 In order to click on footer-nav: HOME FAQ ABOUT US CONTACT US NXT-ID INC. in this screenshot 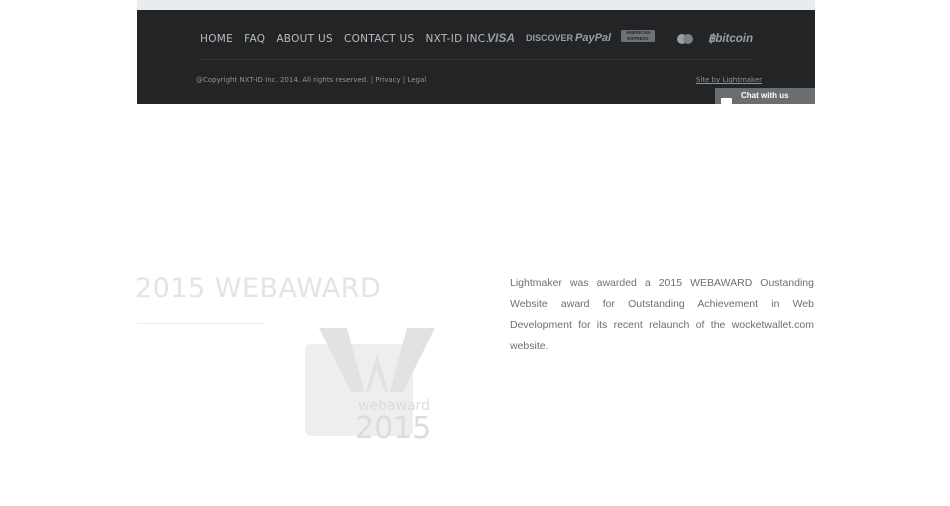, I will do `click(344, 38)`.